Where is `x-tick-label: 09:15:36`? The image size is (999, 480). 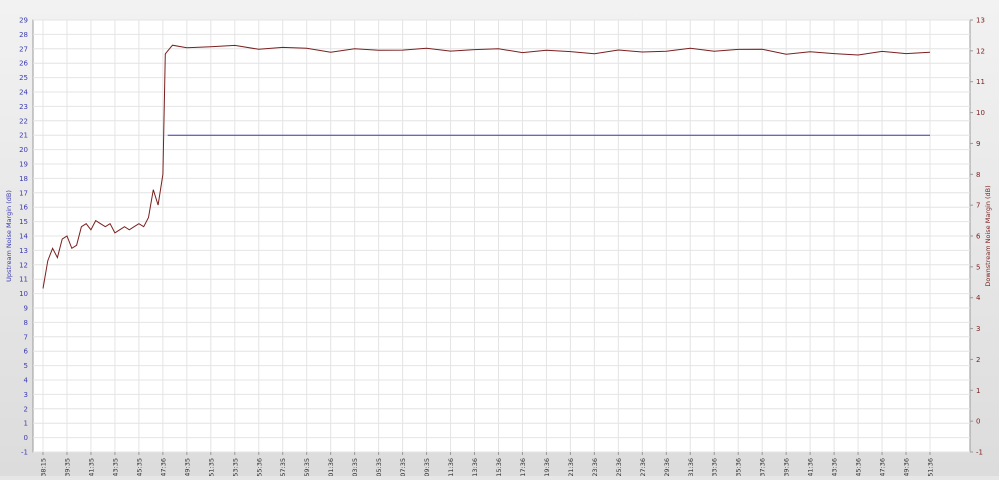 x-tick-label: 09:15:36 is located at coordinates (499, 467).